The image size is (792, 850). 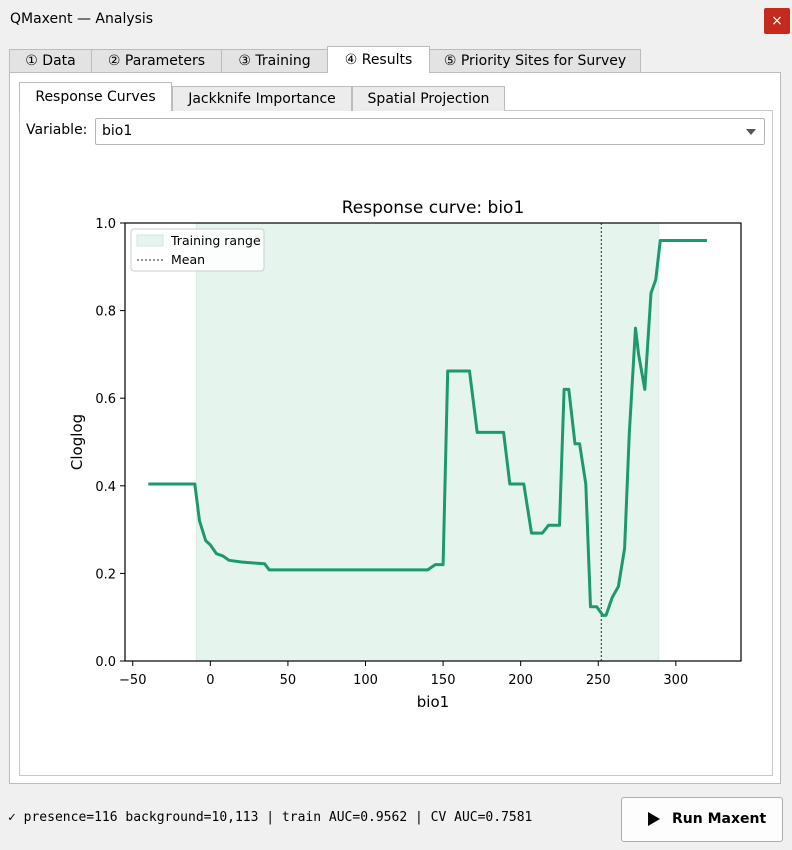 I want to click on tab-results: ④ Results, so click(x=378, y=59).